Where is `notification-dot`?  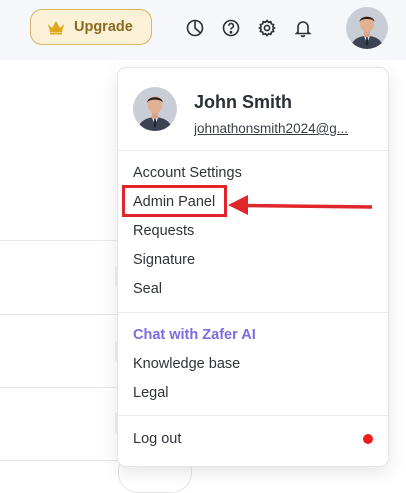 notification-dot is located at coordinates (368, 439).